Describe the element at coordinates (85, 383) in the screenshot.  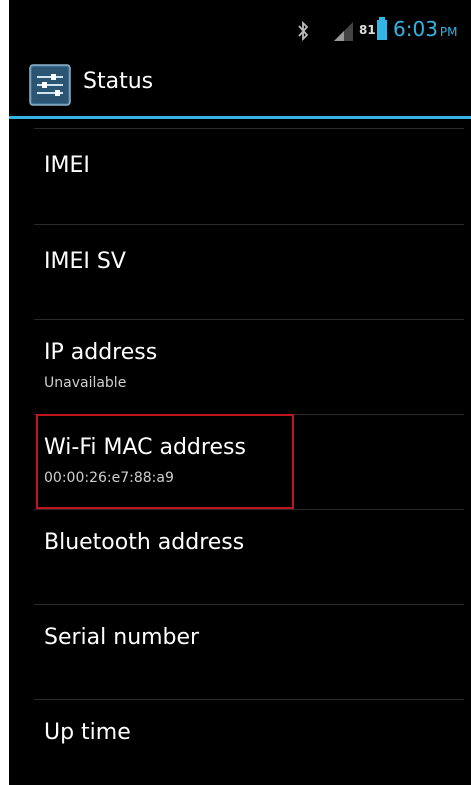
I see `item-summary: Unavailable` at that location.